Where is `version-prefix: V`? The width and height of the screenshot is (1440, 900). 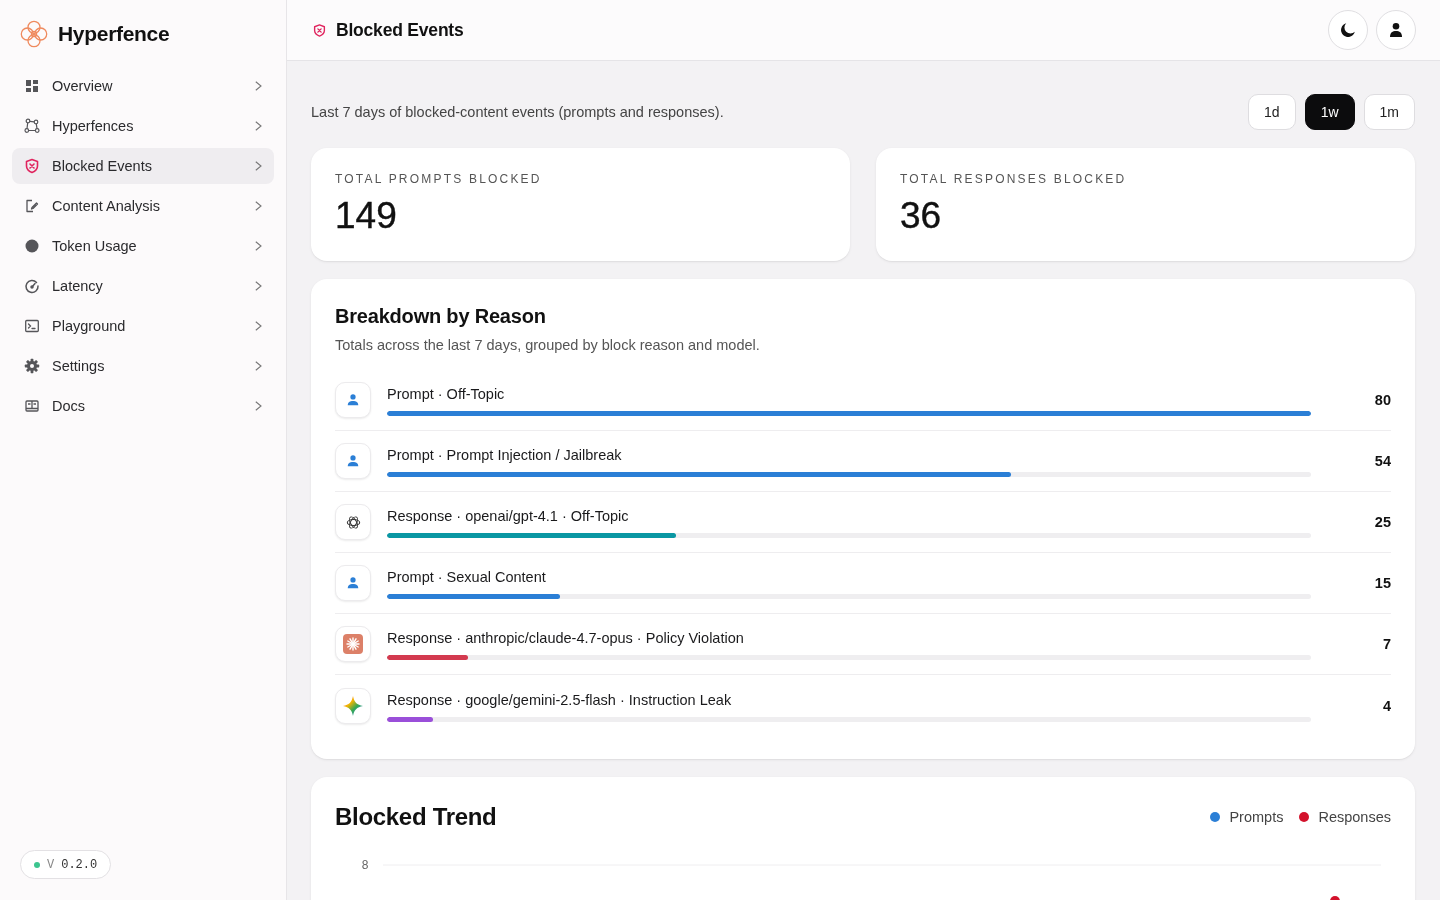
version-prefix: V is located at coordinates (51, 864).